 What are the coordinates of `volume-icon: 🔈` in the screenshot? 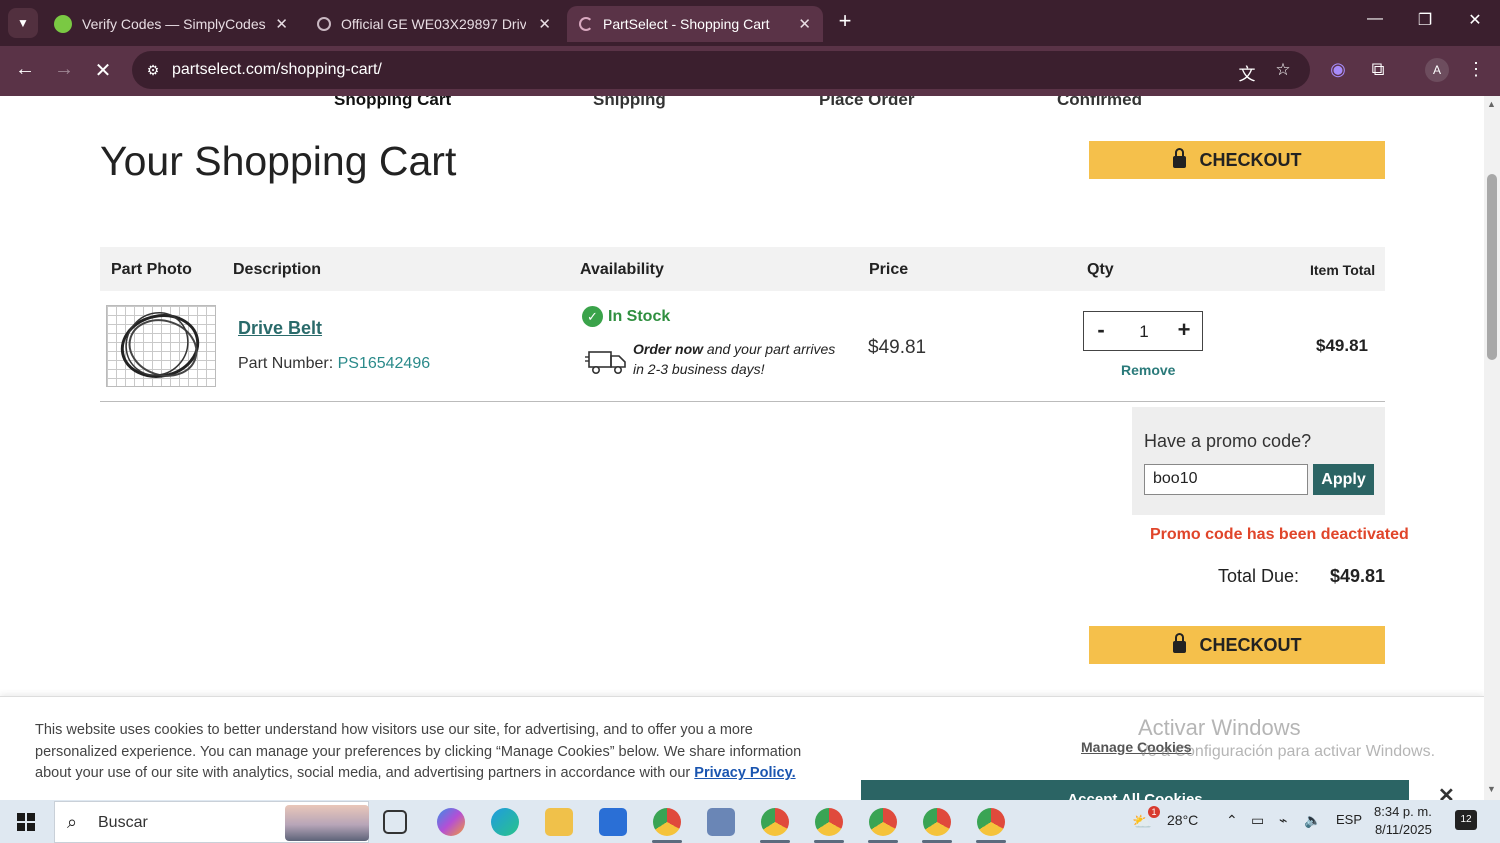 It's located at (1312, 820).